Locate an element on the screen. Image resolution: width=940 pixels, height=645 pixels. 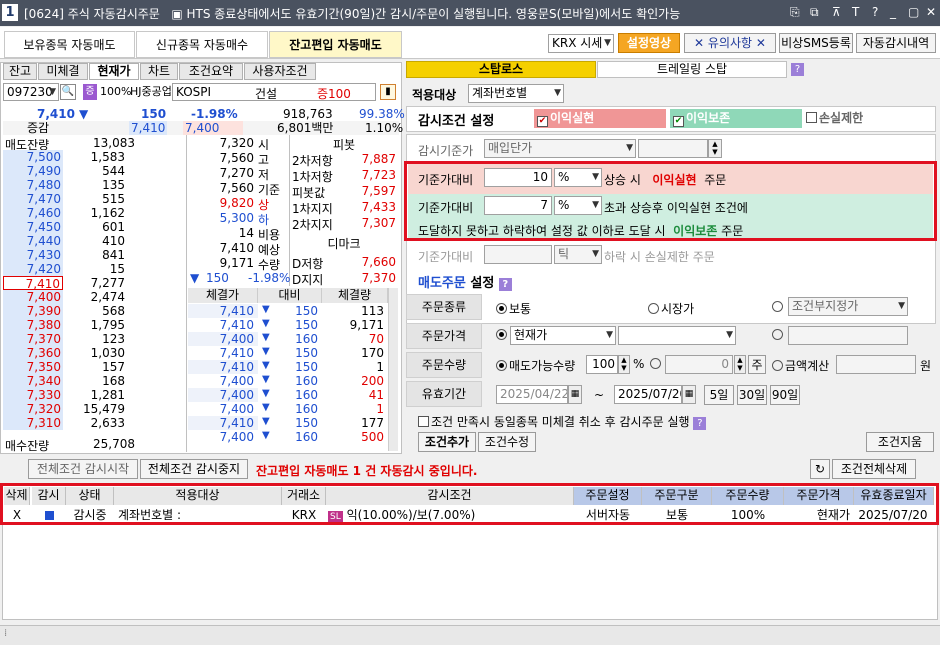
tab-balance: 잔고 is located at coordinates (20, 71).